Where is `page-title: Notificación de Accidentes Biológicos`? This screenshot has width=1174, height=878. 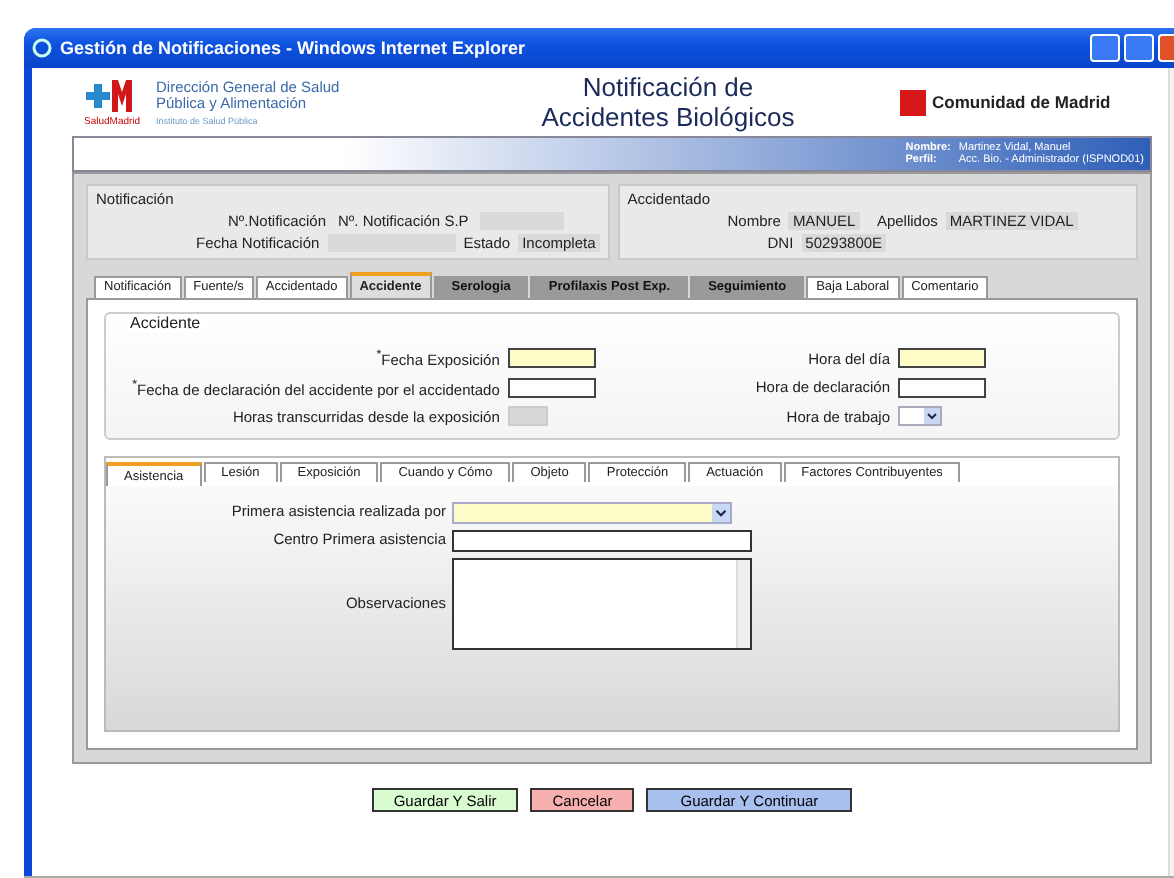 page-title: Notificación de Accidentes Biológicos is located at coordinates (668, 102).